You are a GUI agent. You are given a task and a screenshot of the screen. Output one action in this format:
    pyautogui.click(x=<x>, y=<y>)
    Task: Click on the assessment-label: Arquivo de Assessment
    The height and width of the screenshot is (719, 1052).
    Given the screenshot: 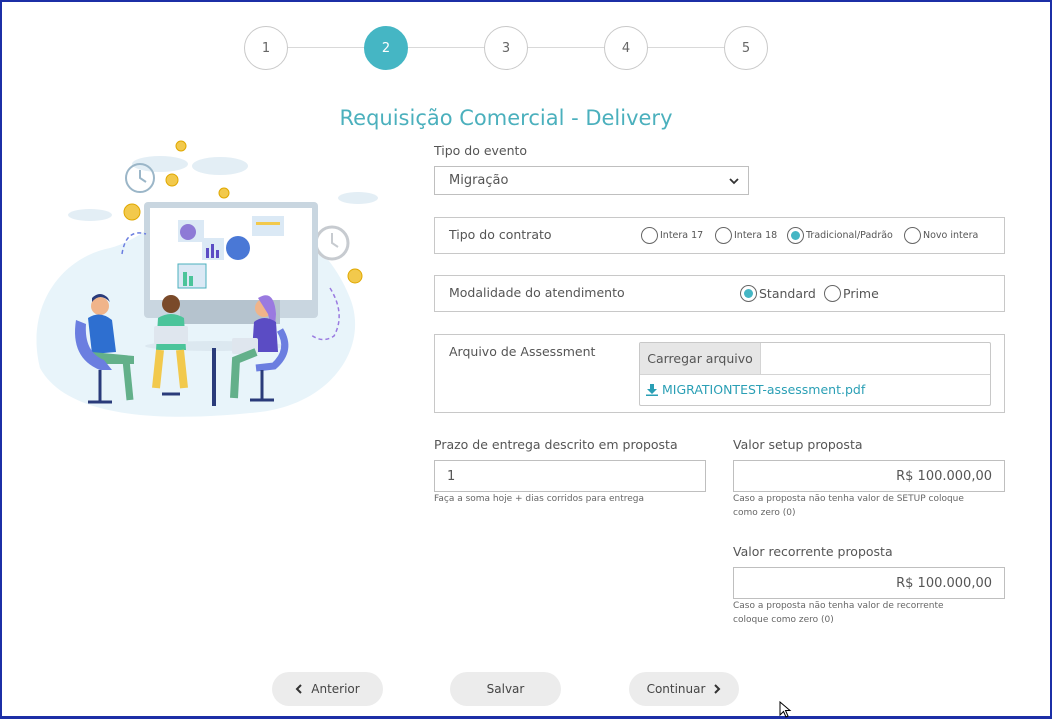 What is the action you would take?
    pyautogui.click(x=522, y=351)
    